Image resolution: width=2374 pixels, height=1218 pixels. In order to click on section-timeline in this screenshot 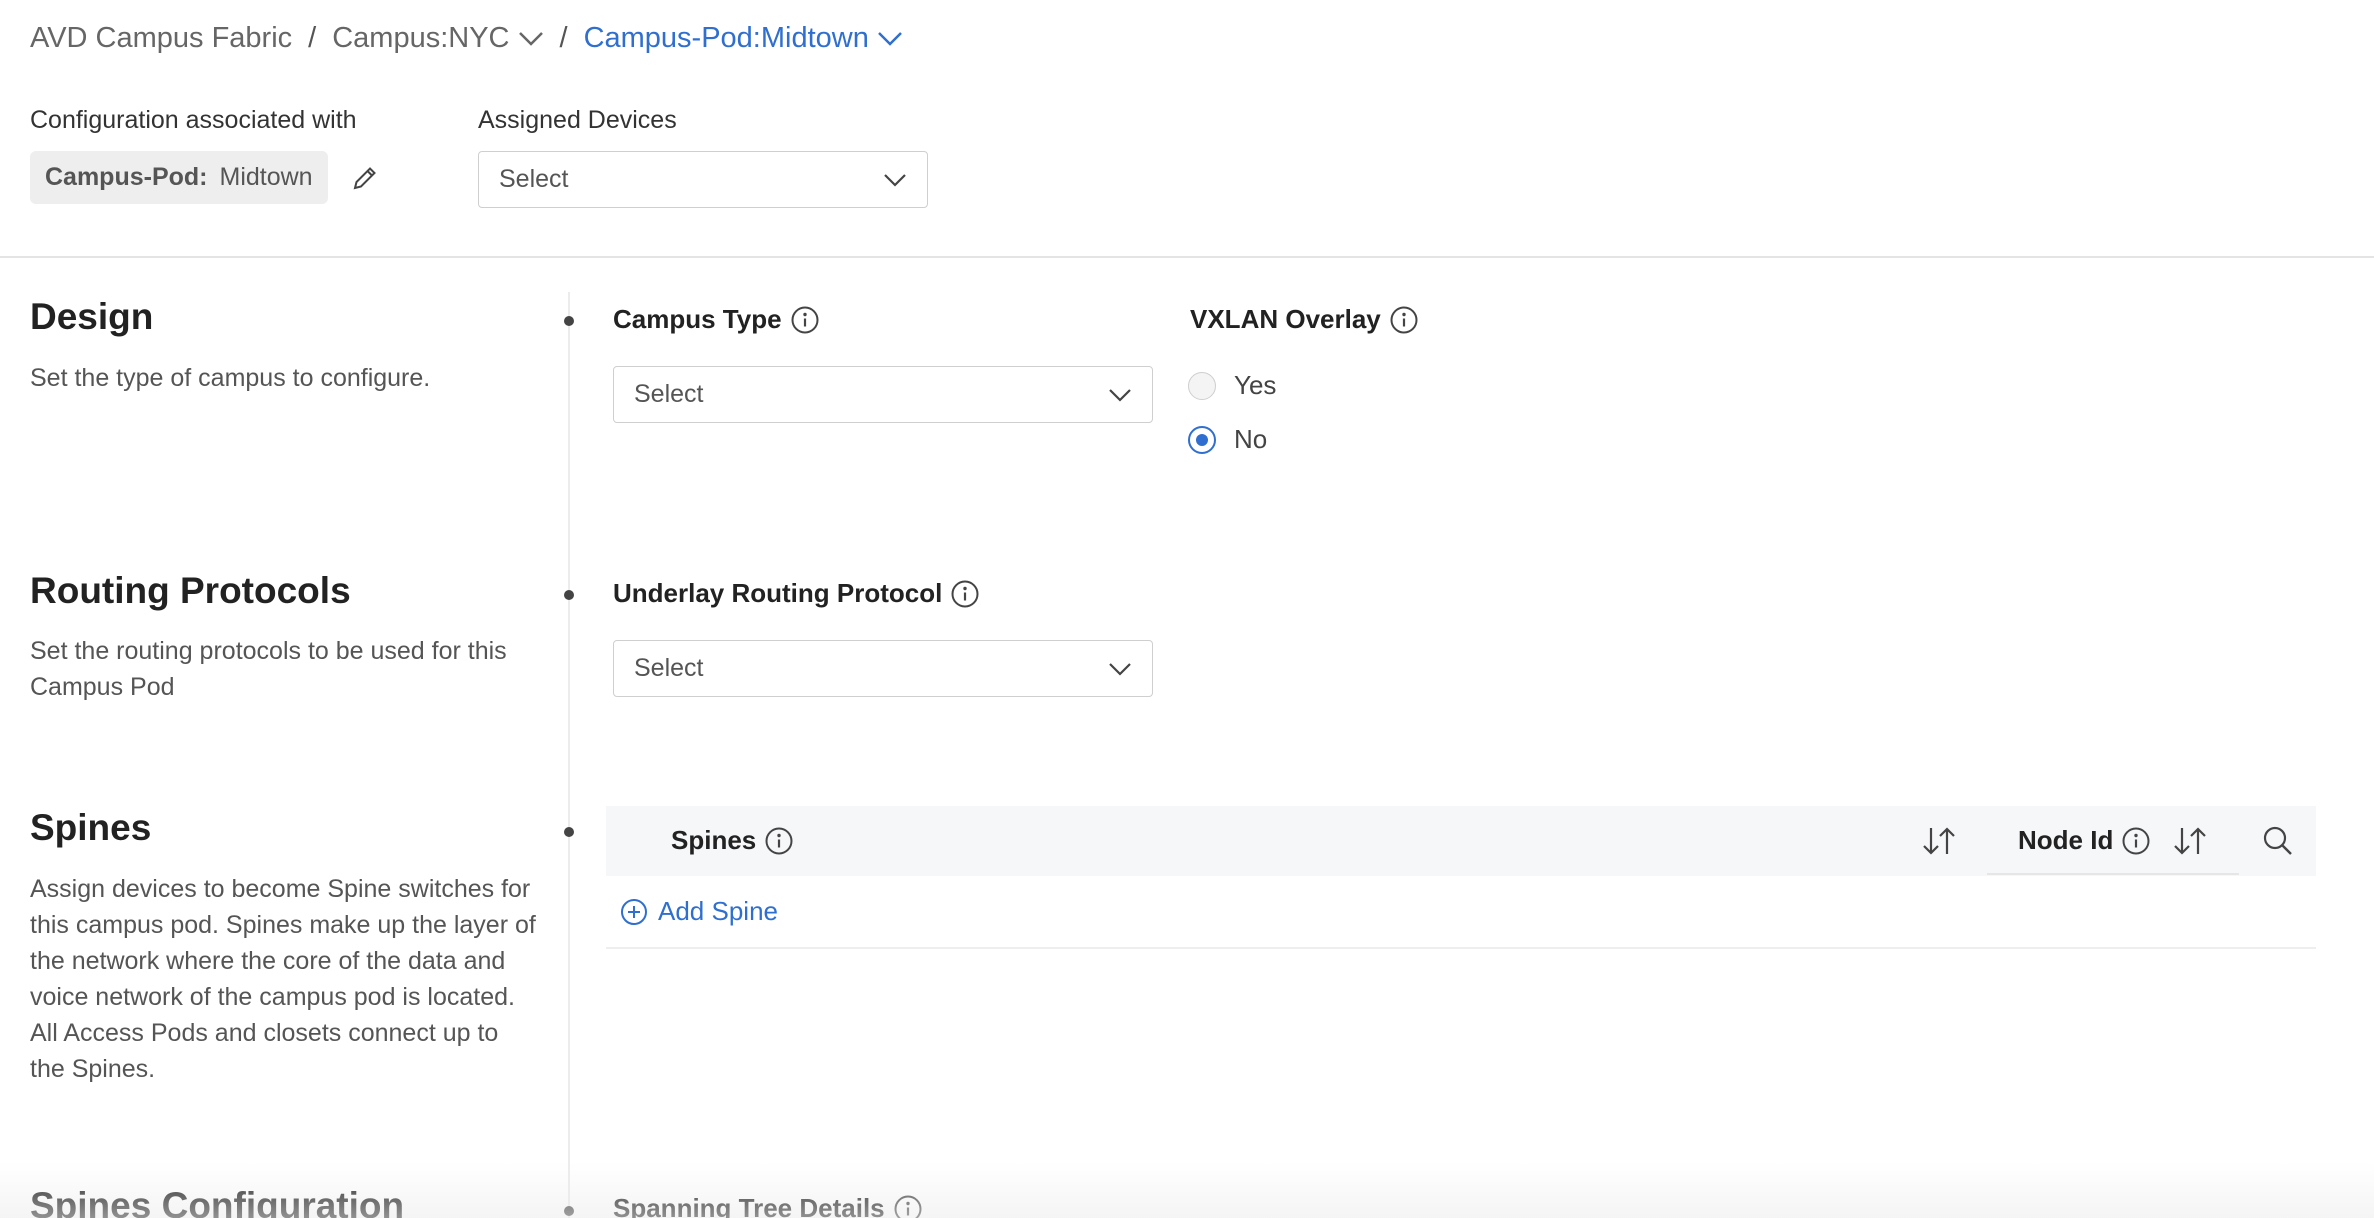, I will do `click(569, 755)`.